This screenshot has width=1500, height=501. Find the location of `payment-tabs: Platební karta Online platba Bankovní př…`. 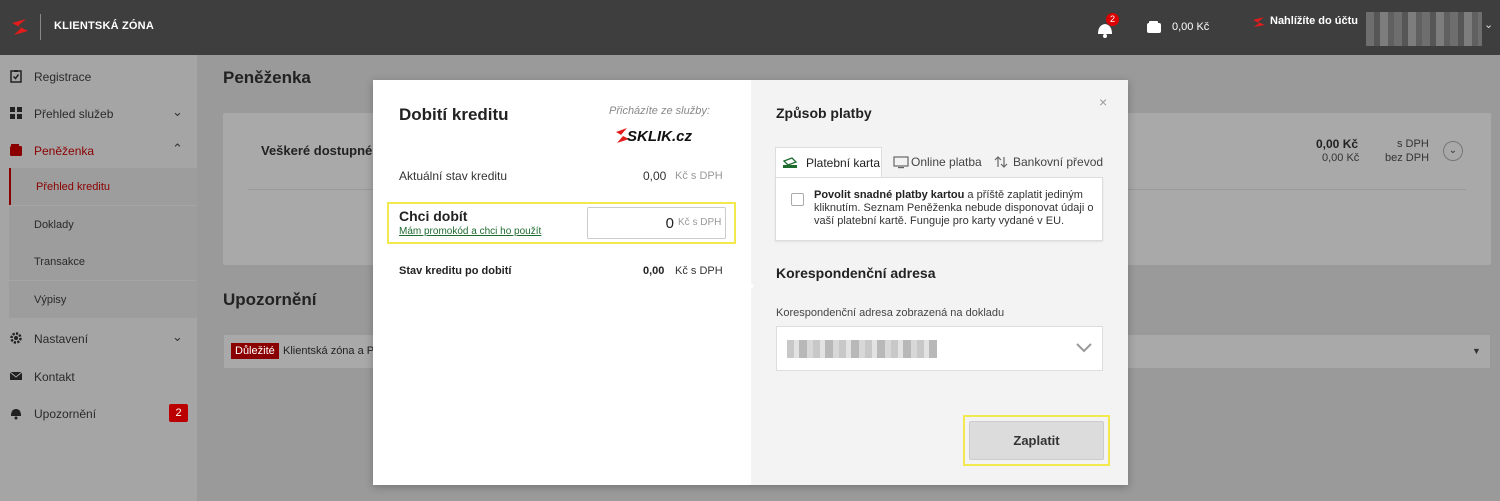

payment-tabs: Platební karta Online platba Bankovní př… is located at coordinates (940, 162).